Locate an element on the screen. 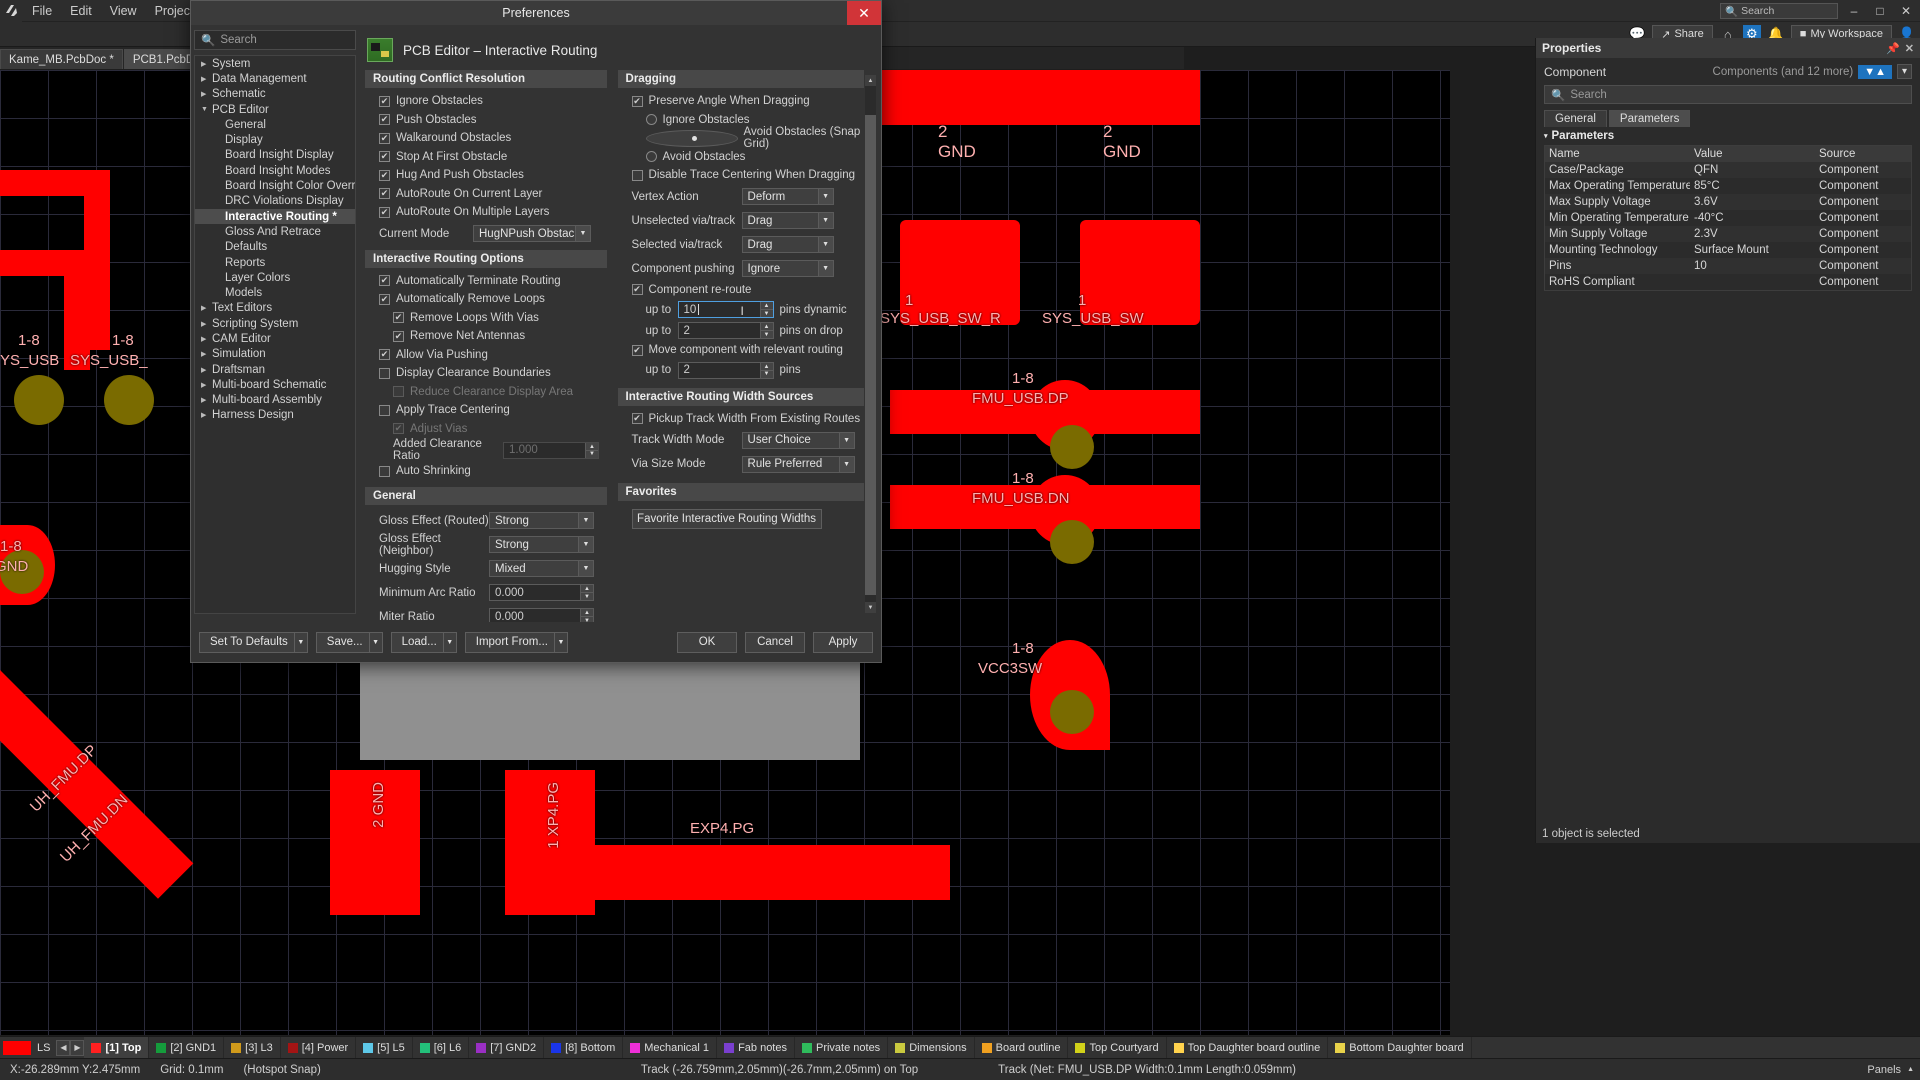 The image size is (1920, 1080). nav-item-board-insight-color-overrides: Board Insight Color Overrides is located at coordinates (275, 185).